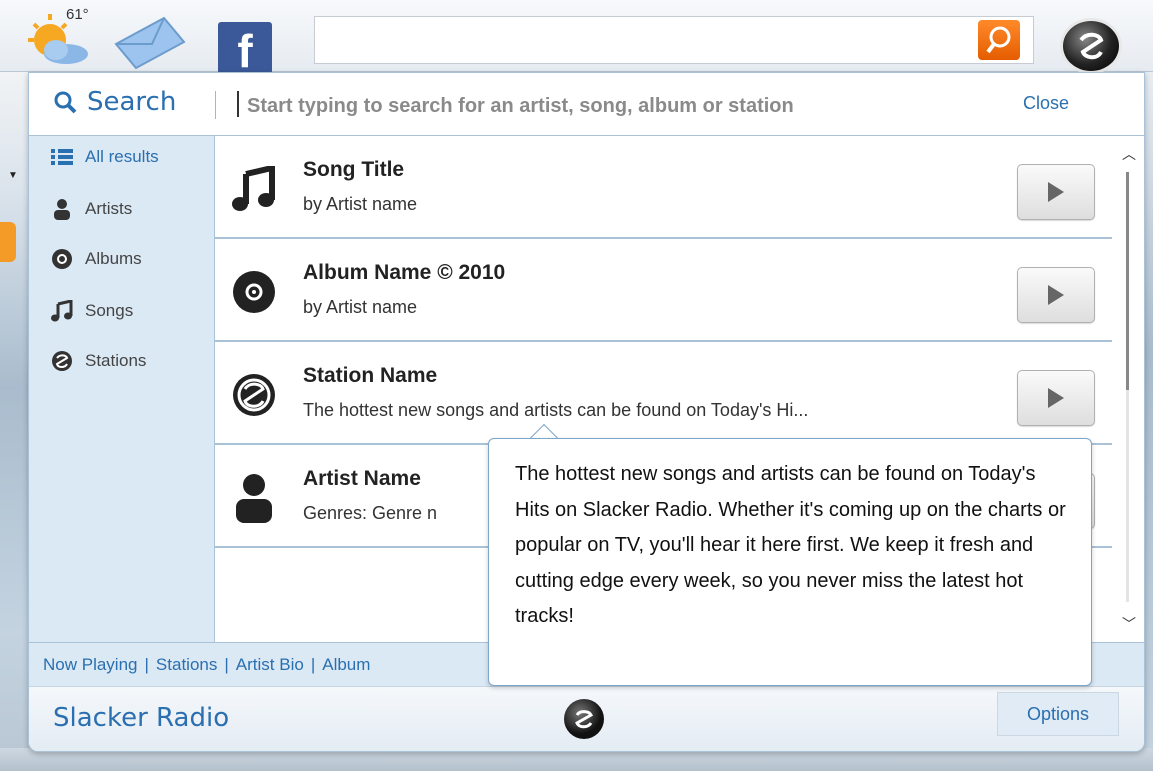  What do you see at coordinates (245, 48) in the screenshot?
I see `facebook-icon: f` at bounding box center [245, 48].